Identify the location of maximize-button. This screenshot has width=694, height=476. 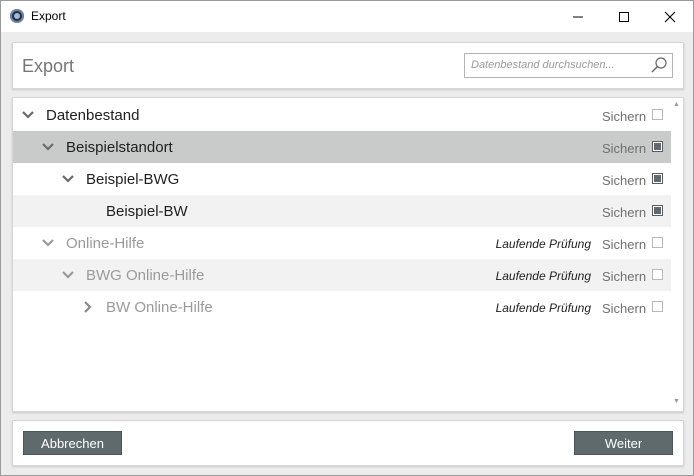
(624, 16).